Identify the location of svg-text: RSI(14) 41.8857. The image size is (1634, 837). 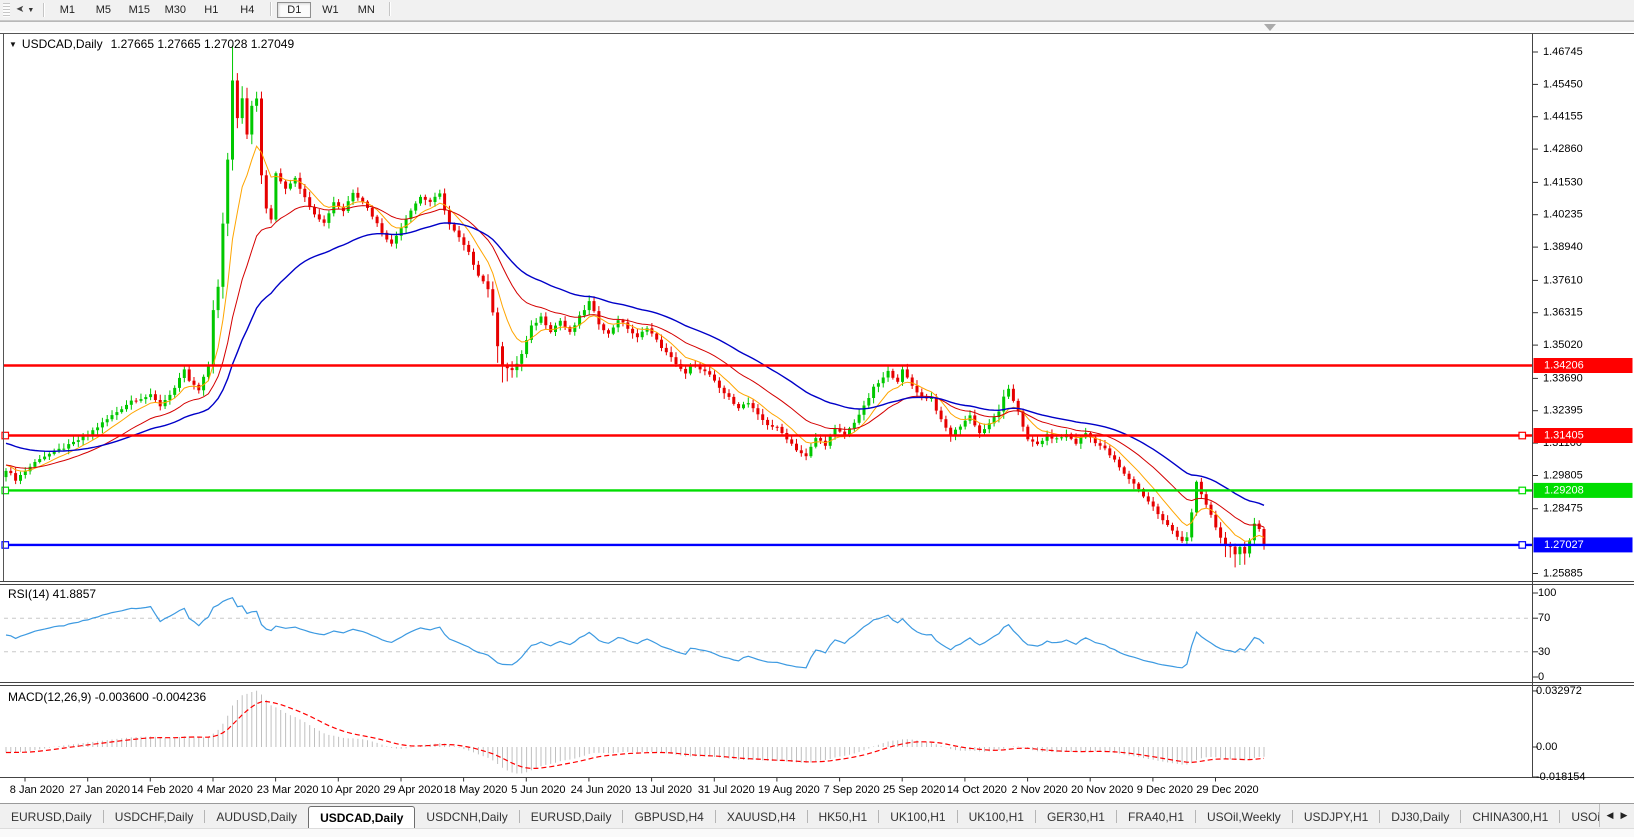
(52, 594).